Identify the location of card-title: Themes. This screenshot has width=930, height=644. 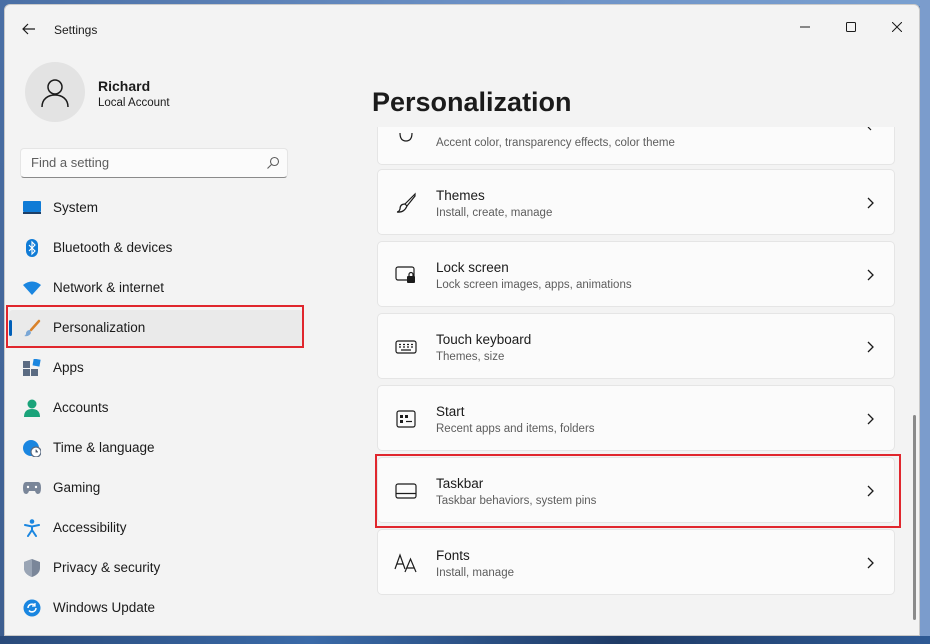
(460, 195).